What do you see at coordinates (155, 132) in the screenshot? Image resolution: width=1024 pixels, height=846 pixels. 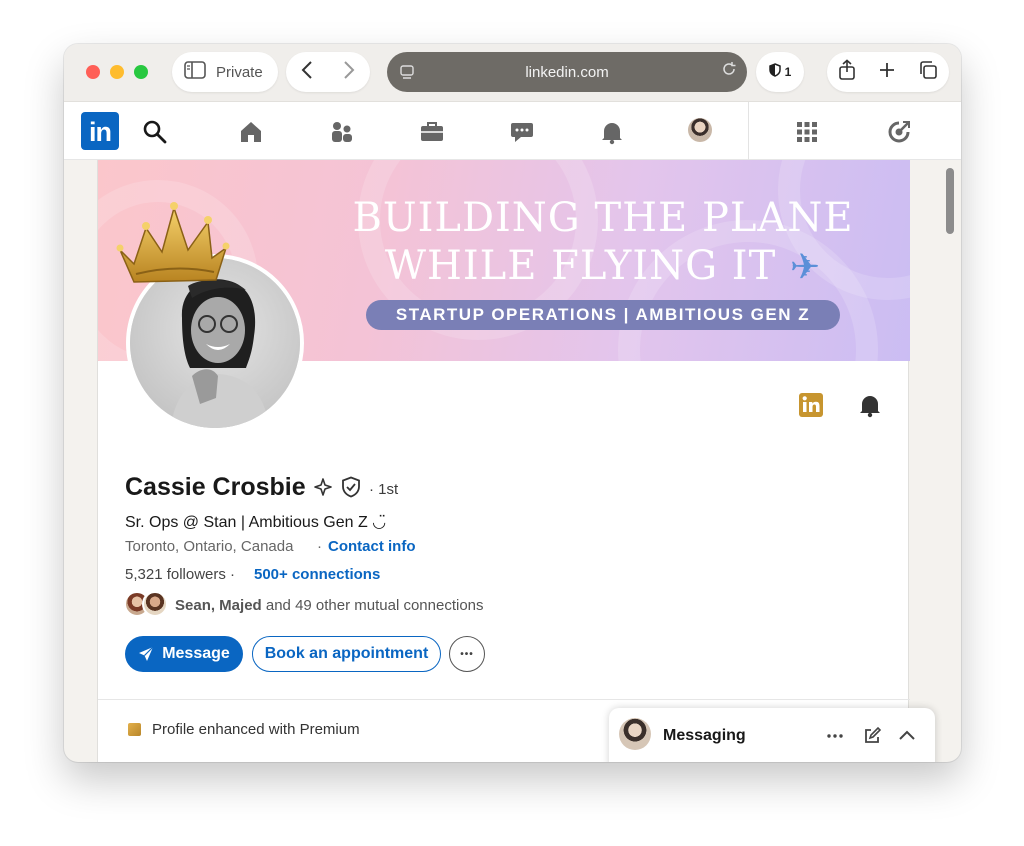 I see `search-icon` at bounding box center [155, 132].